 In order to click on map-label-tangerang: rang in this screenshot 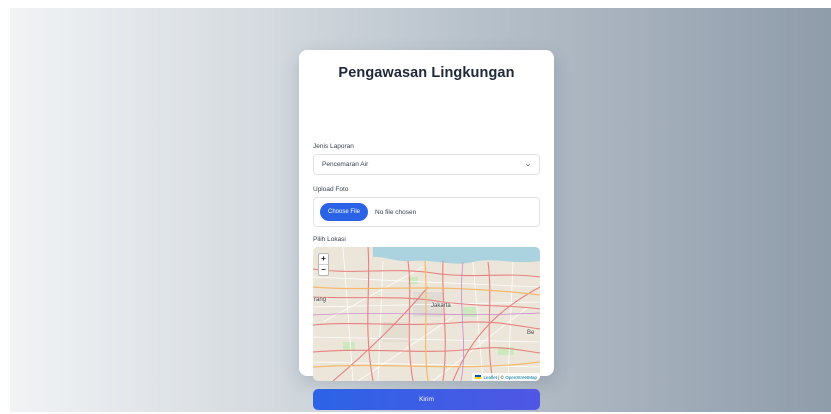, I will do `click(320, 300)`.